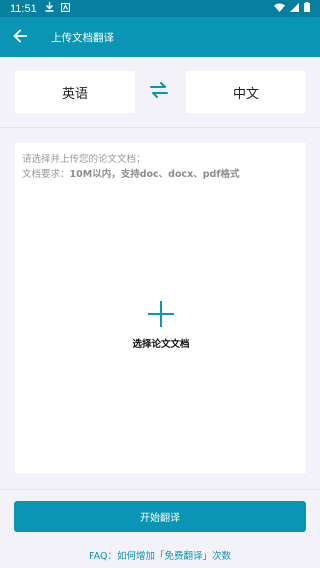 The image size is (320, 568). Describe the element at coordinates (46, 174) in the screenshot. I see `hint-requirement-label: 文档要求：` at that location.